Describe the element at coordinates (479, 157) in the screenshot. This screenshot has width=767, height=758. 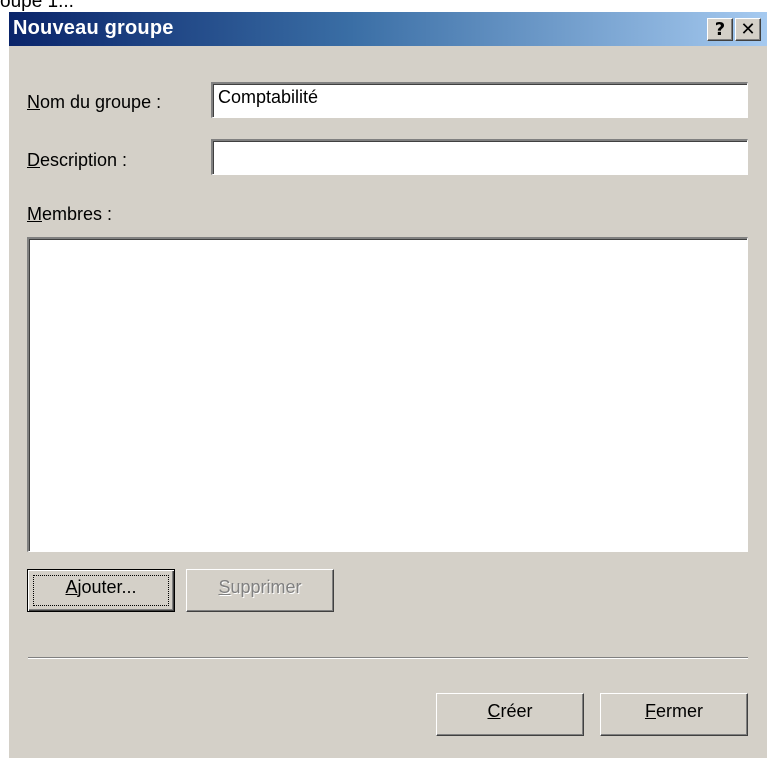
I see `description-input` at that location.